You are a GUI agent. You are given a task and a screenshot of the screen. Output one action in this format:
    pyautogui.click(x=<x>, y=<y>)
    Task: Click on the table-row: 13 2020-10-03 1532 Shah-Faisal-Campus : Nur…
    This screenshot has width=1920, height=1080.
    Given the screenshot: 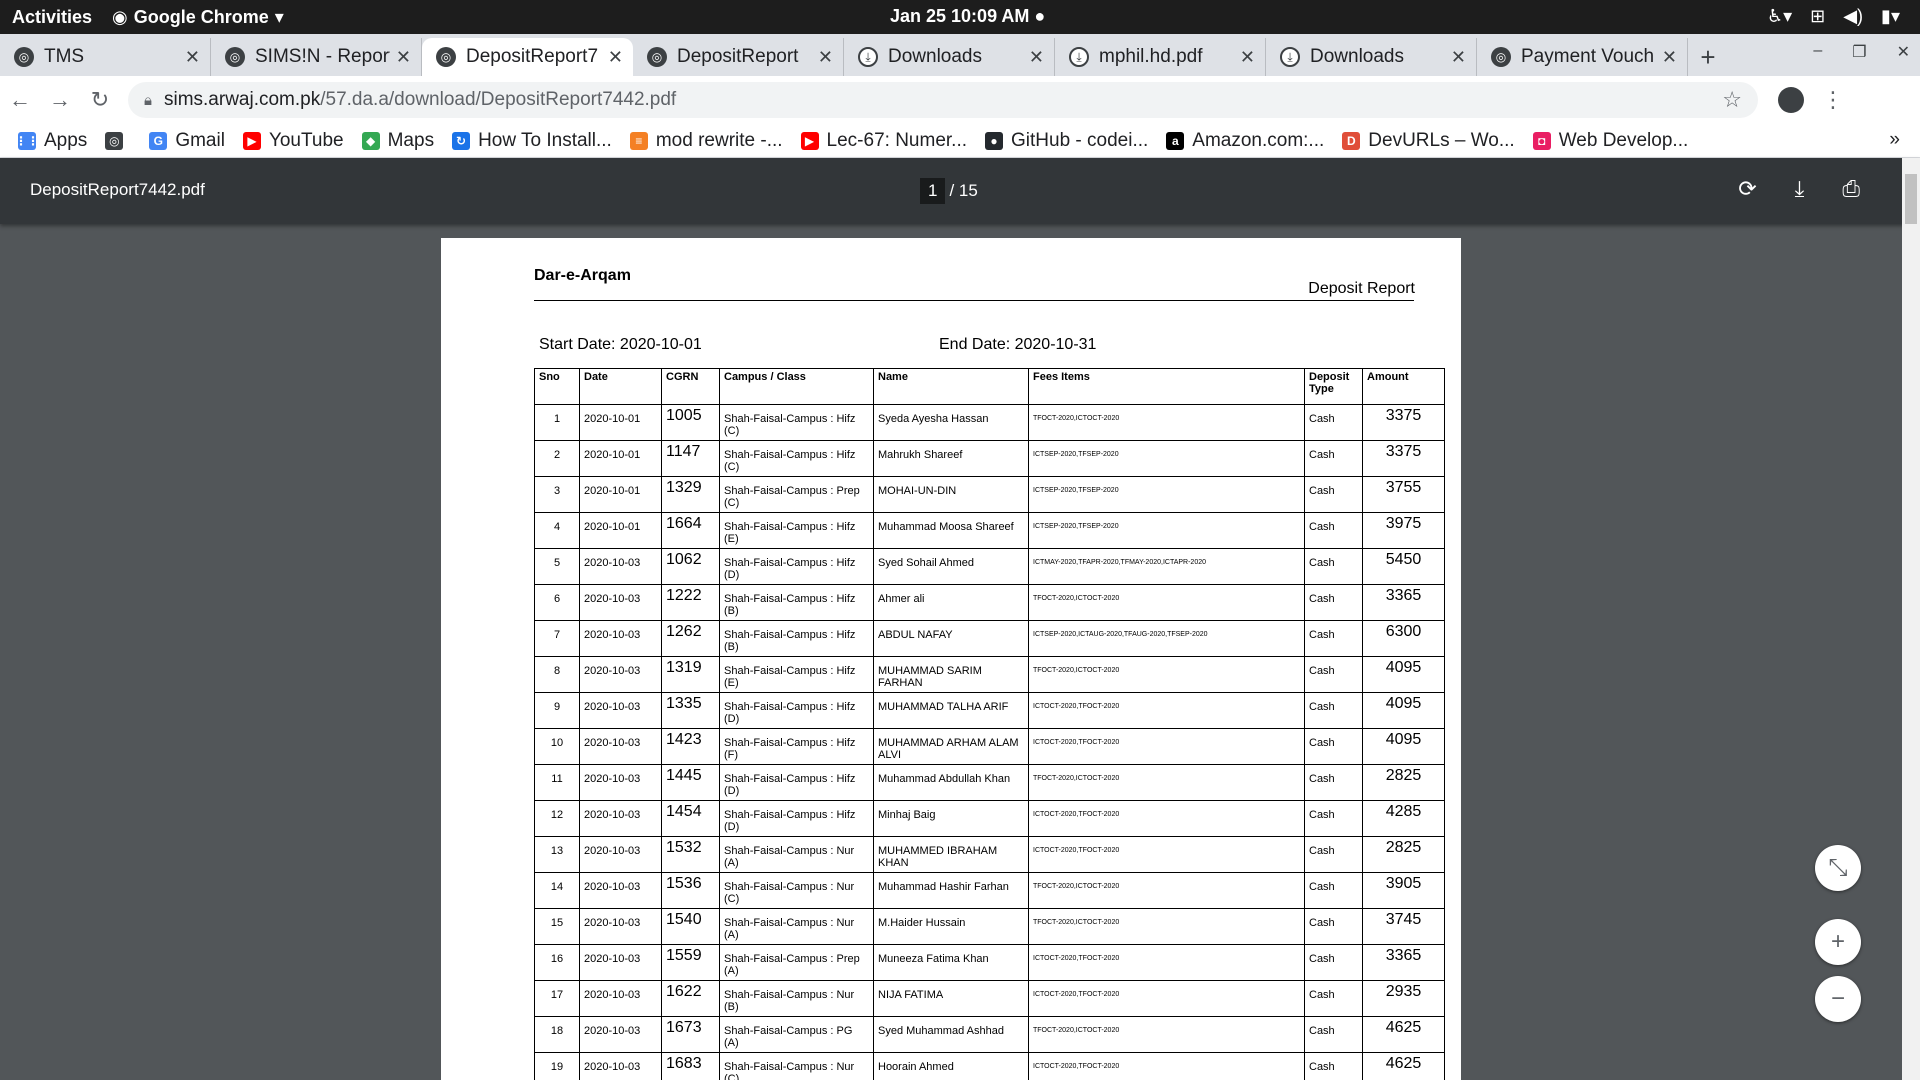 What is the action you would take?
    pyautogui.click(x=989, y=854)
    